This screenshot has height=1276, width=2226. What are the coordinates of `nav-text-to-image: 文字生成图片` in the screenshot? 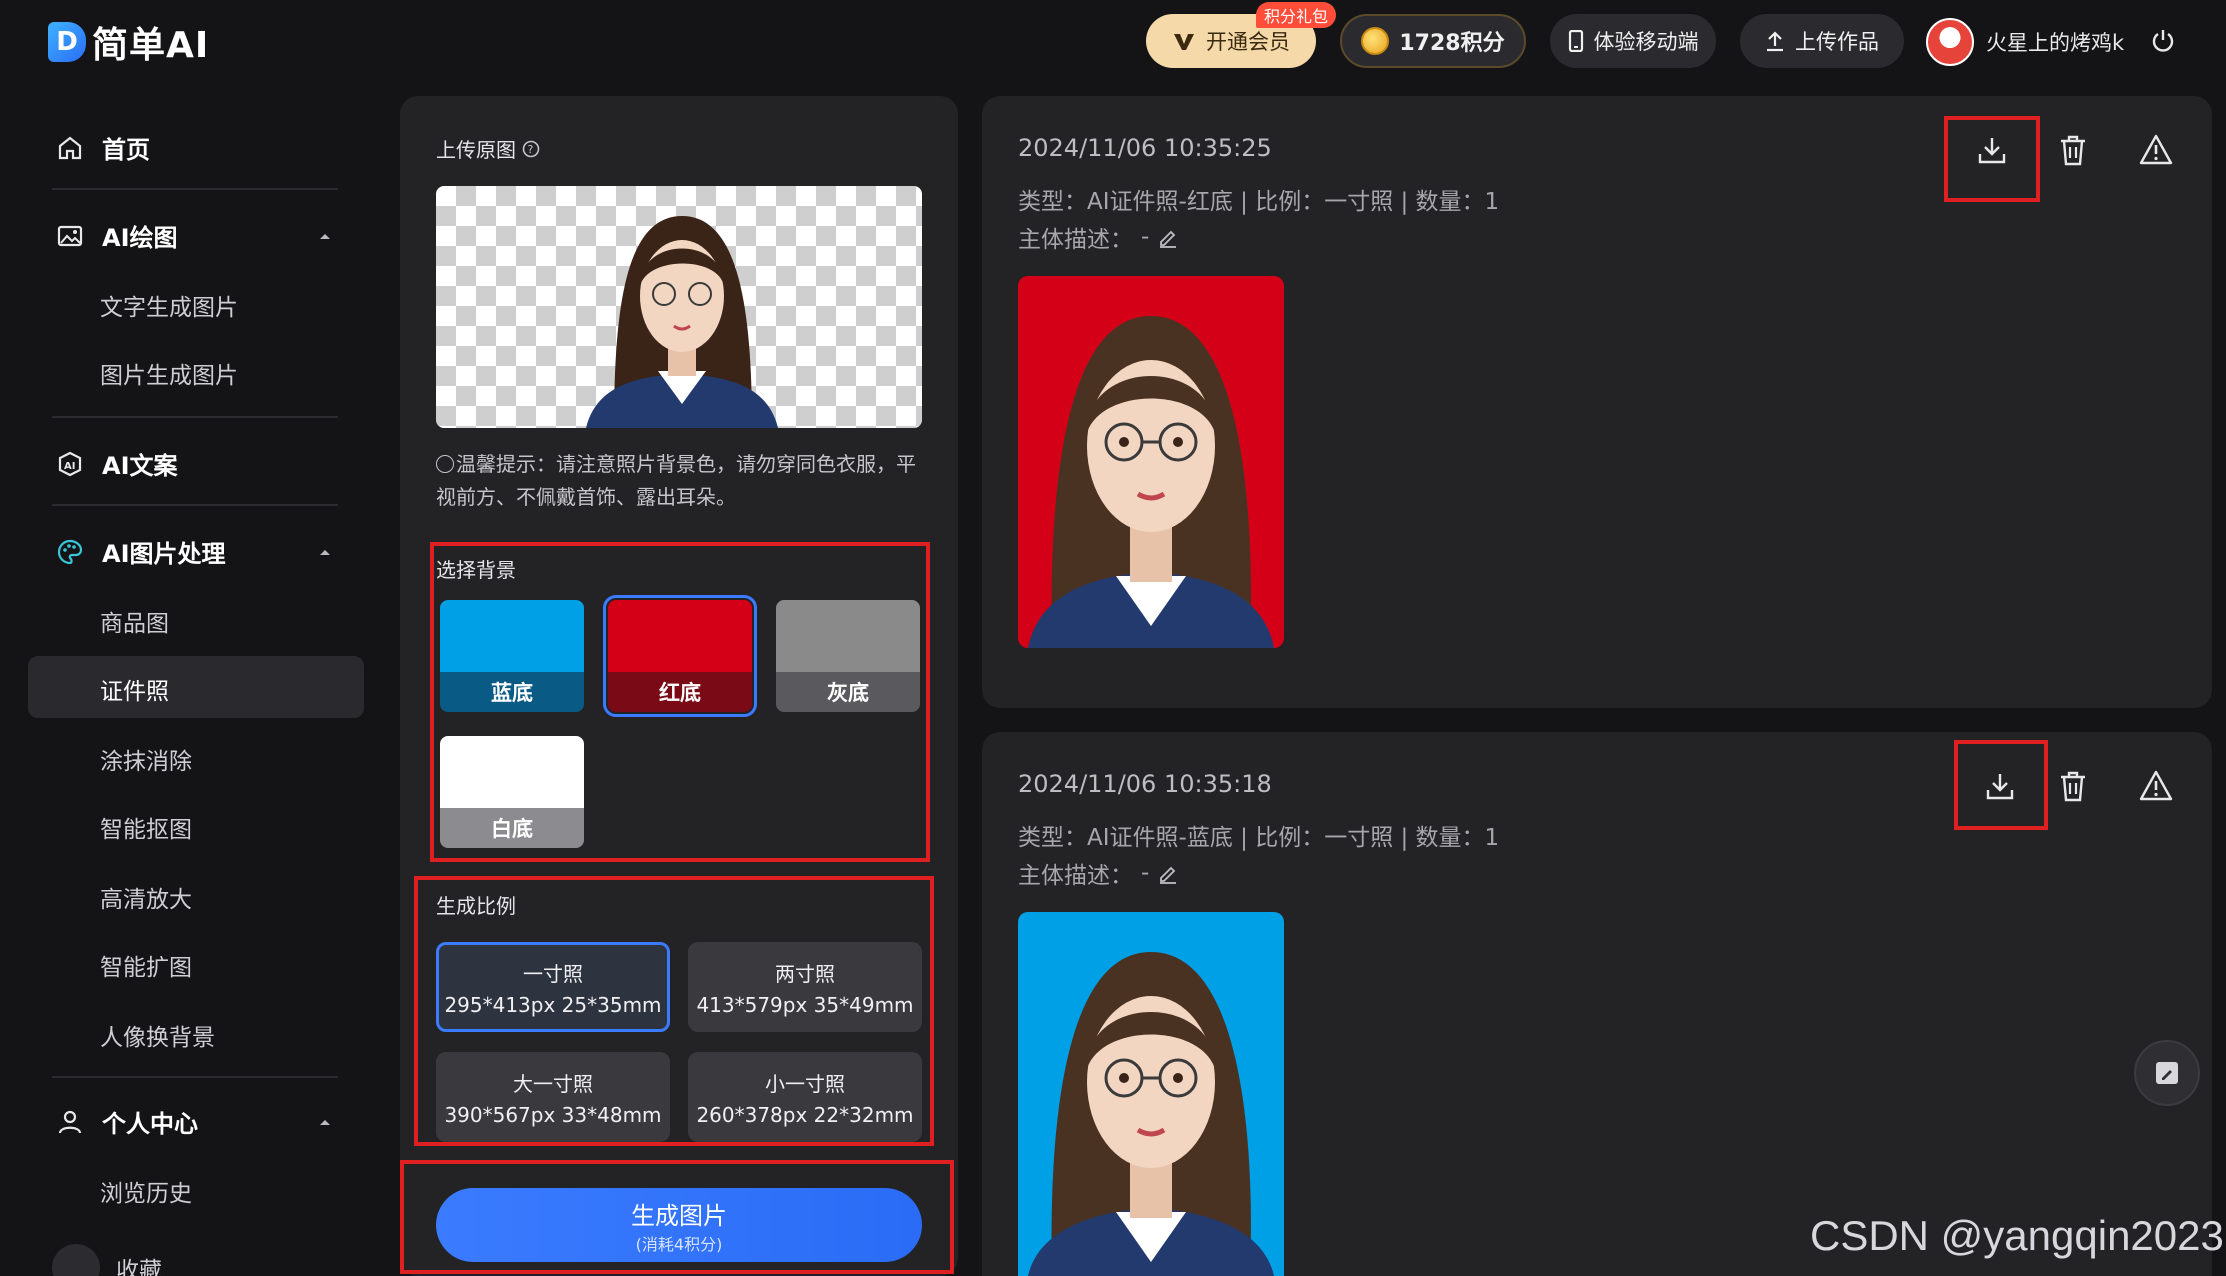 It's located at (169, 305).